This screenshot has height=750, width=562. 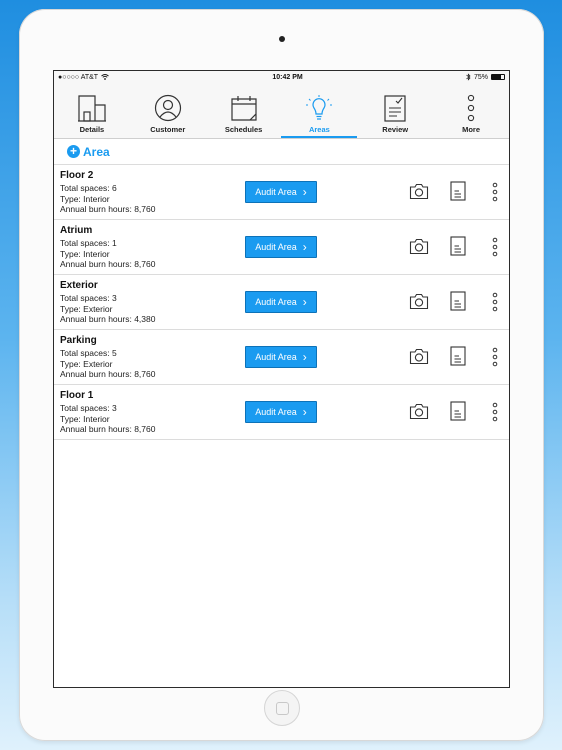 I want to click on tab-more: More, so click(x=471, y=110).